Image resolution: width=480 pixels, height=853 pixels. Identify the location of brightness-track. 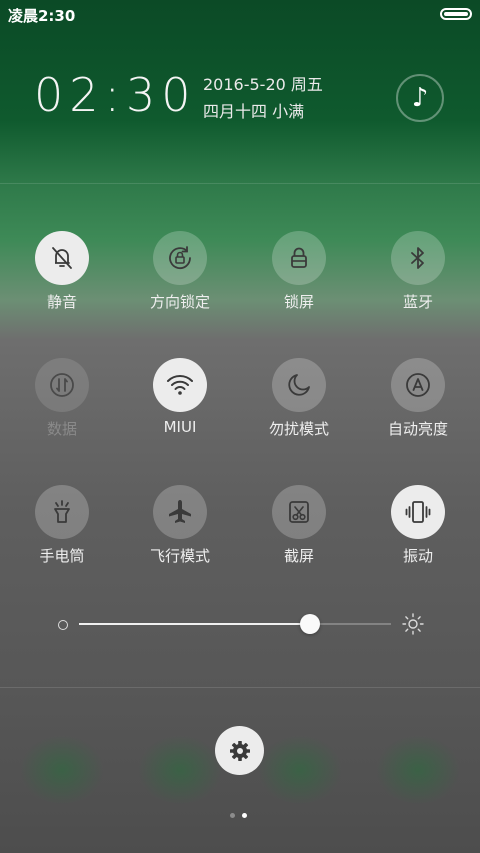
(235, 624).